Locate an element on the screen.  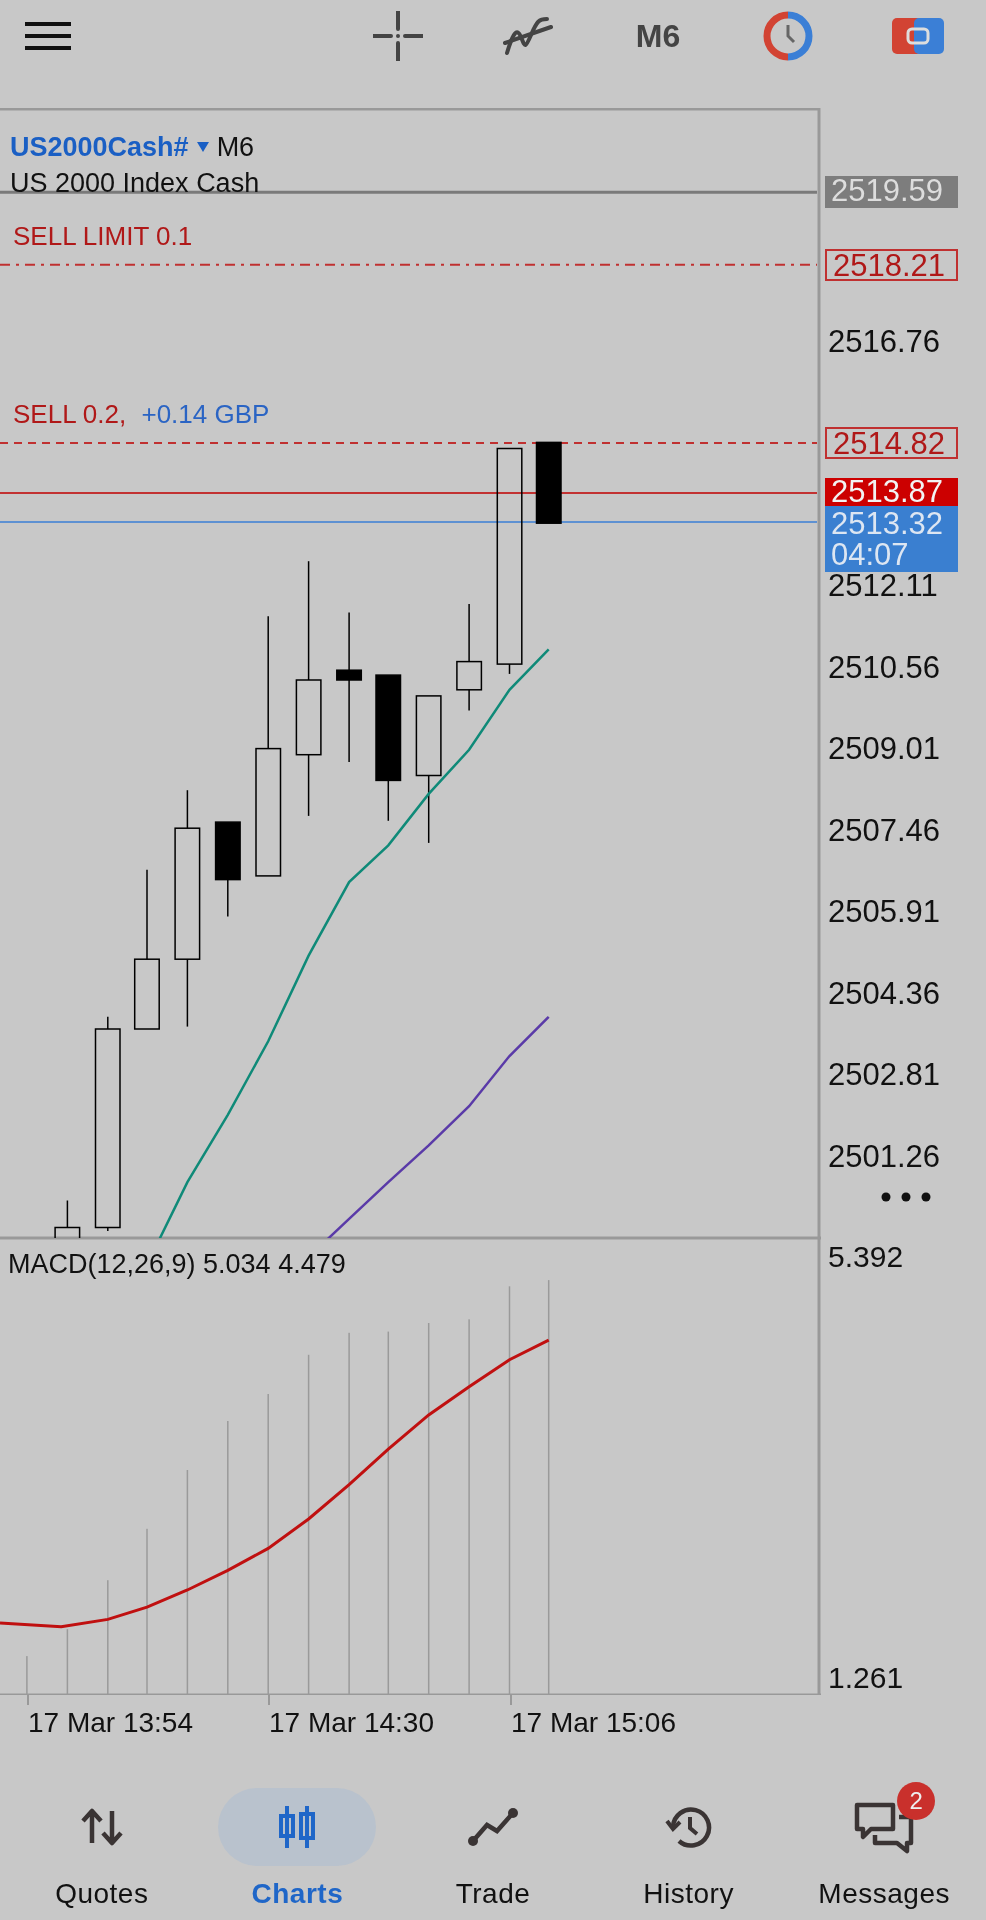
price-label: 2513.32 is located at coordinates (888, 523).